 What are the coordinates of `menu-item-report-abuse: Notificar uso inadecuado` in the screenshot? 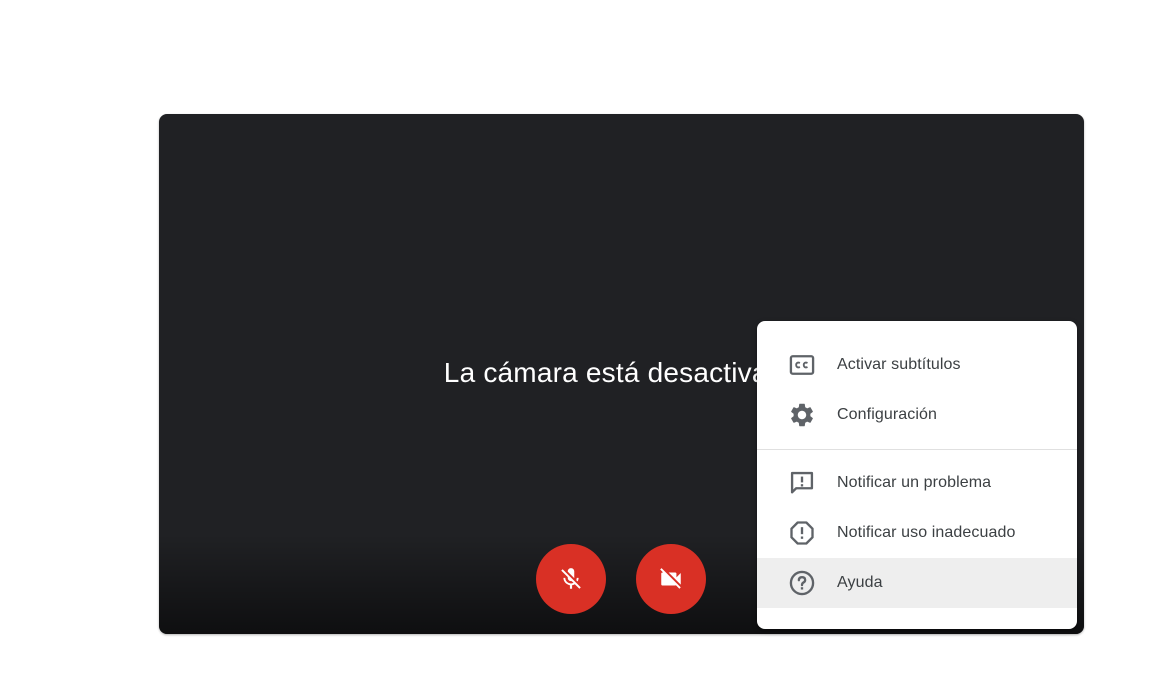 It's located at (917, 533).